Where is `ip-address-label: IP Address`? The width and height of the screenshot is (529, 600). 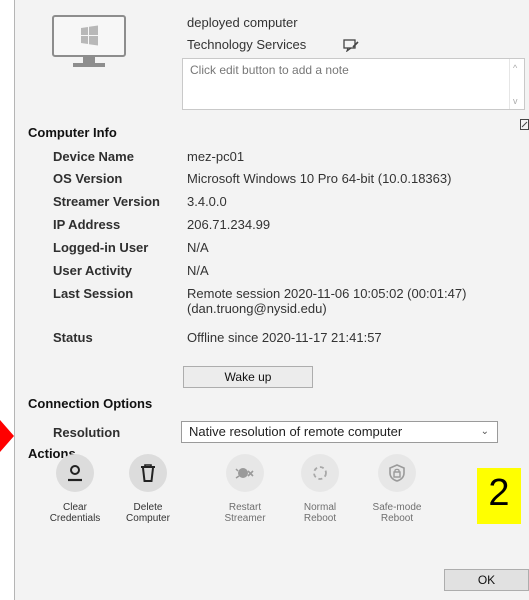
ip-address-label: IP Address is located at coordinates (87, 224).